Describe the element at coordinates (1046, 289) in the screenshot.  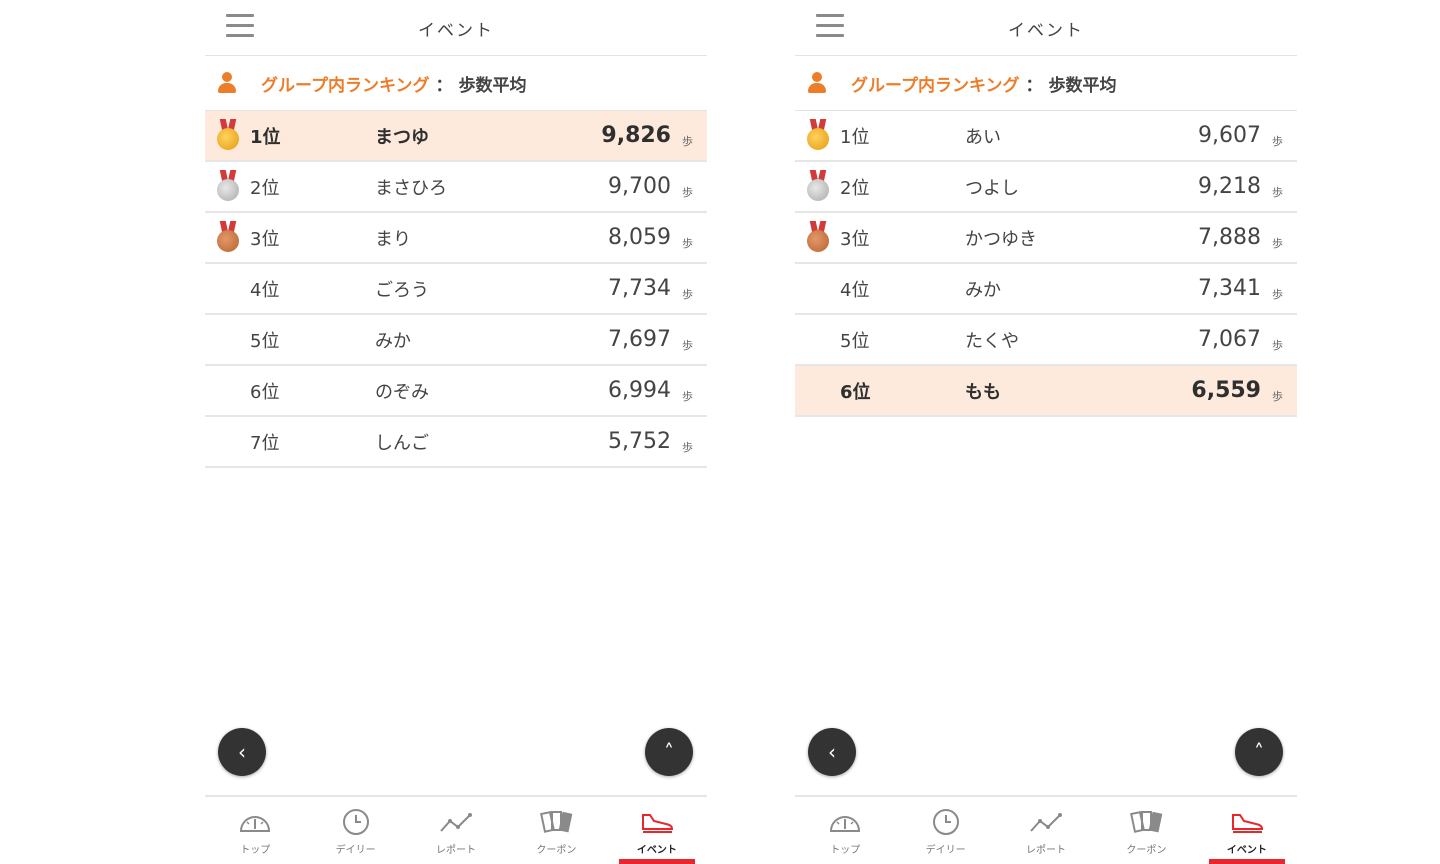
I see `ranking-row: 4位 みか 7,341 歩` at that location.